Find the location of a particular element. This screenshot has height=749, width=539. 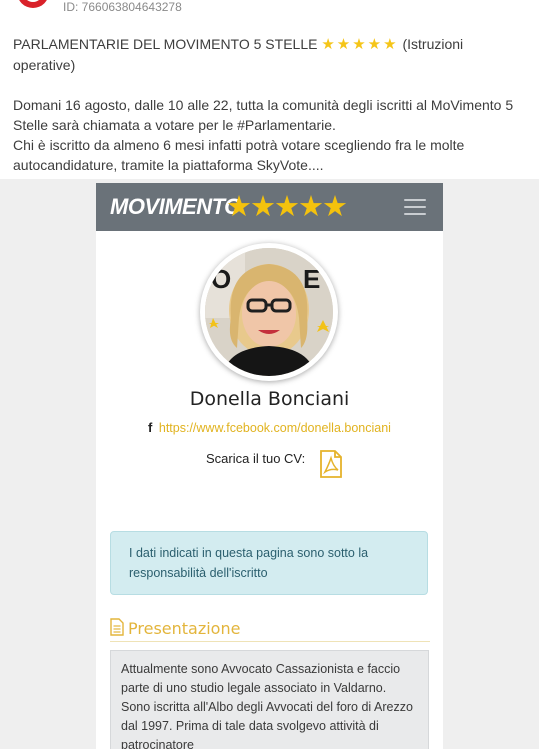

navbar: MOVIMENTO ★★★★★ is located at coordinates (269, 207).